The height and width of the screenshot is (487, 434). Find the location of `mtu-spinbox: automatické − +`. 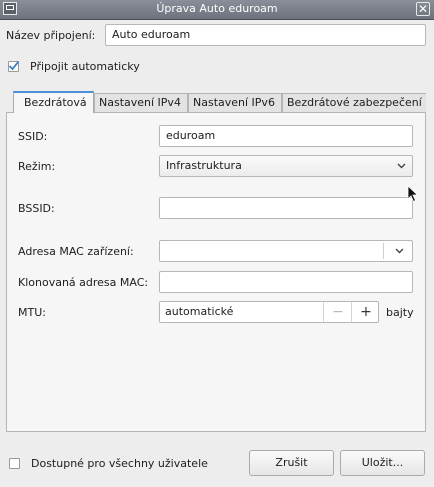

mtu-spinbox: automatické − + is located at coordinates (269, 312).